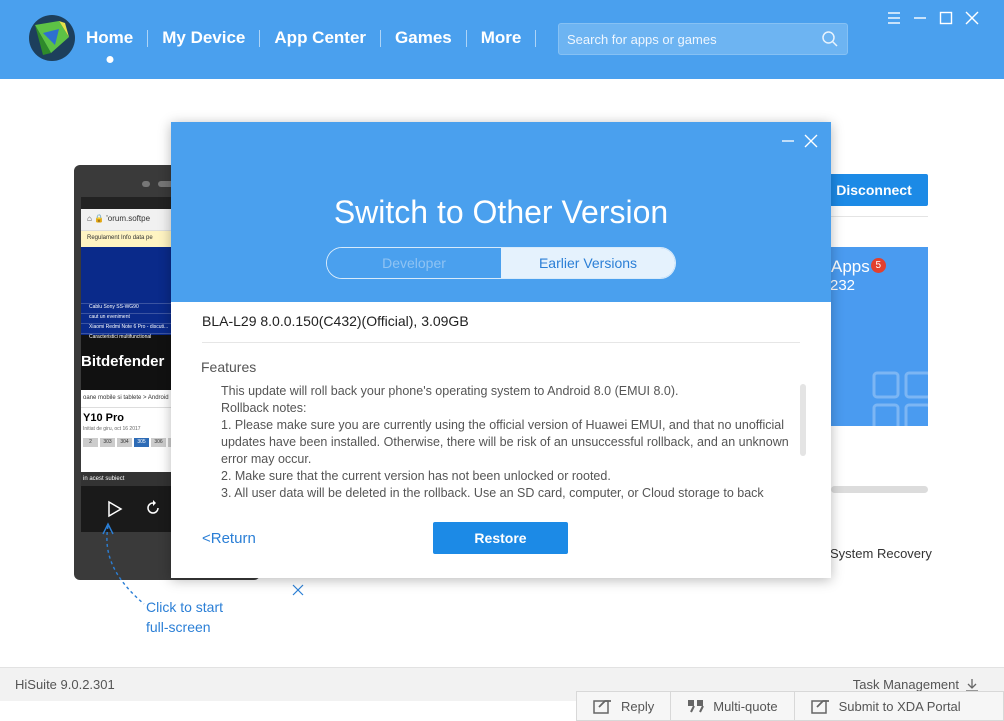 This screenshot has width=1004, height=721. Describe the element at coordinates (803, 420) in the screenshot. I see `notes-scrollbar` at that location.